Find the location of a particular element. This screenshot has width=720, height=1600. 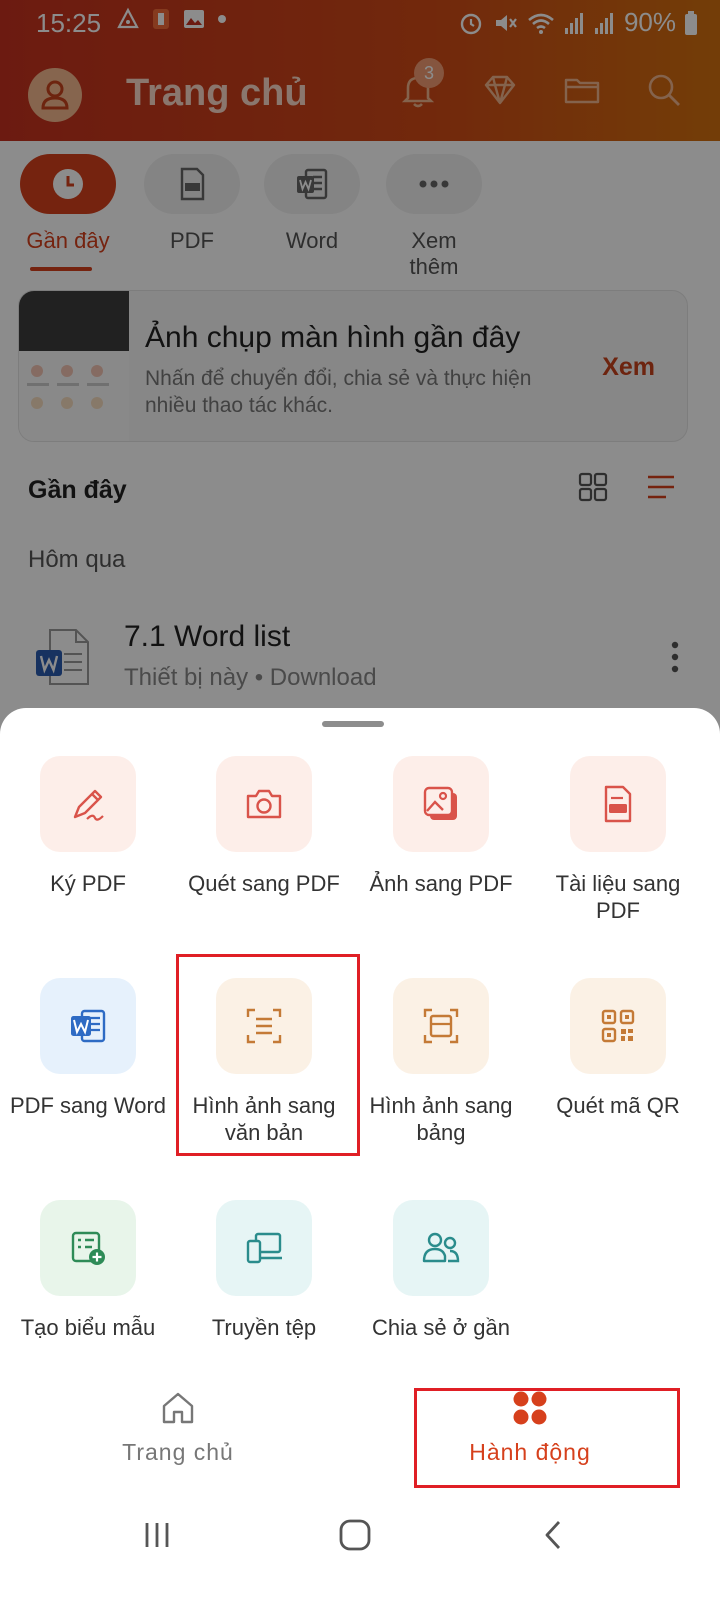

word-icon is located at coordinates (88, 1026).